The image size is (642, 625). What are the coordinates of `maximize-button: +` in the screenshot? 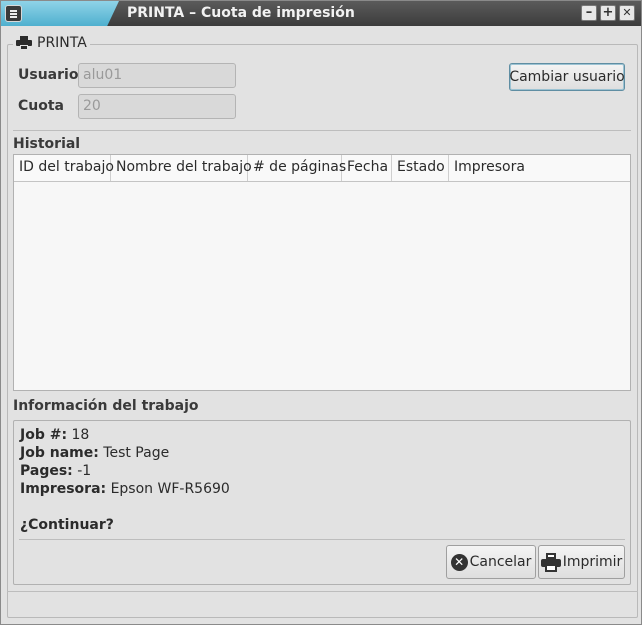 It's located at (608, 13).